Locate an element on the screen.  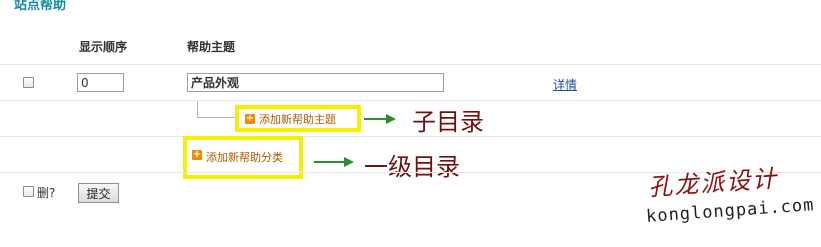
add-topic-link: 添加新帮助主题 is located at coordinates (297, 119).